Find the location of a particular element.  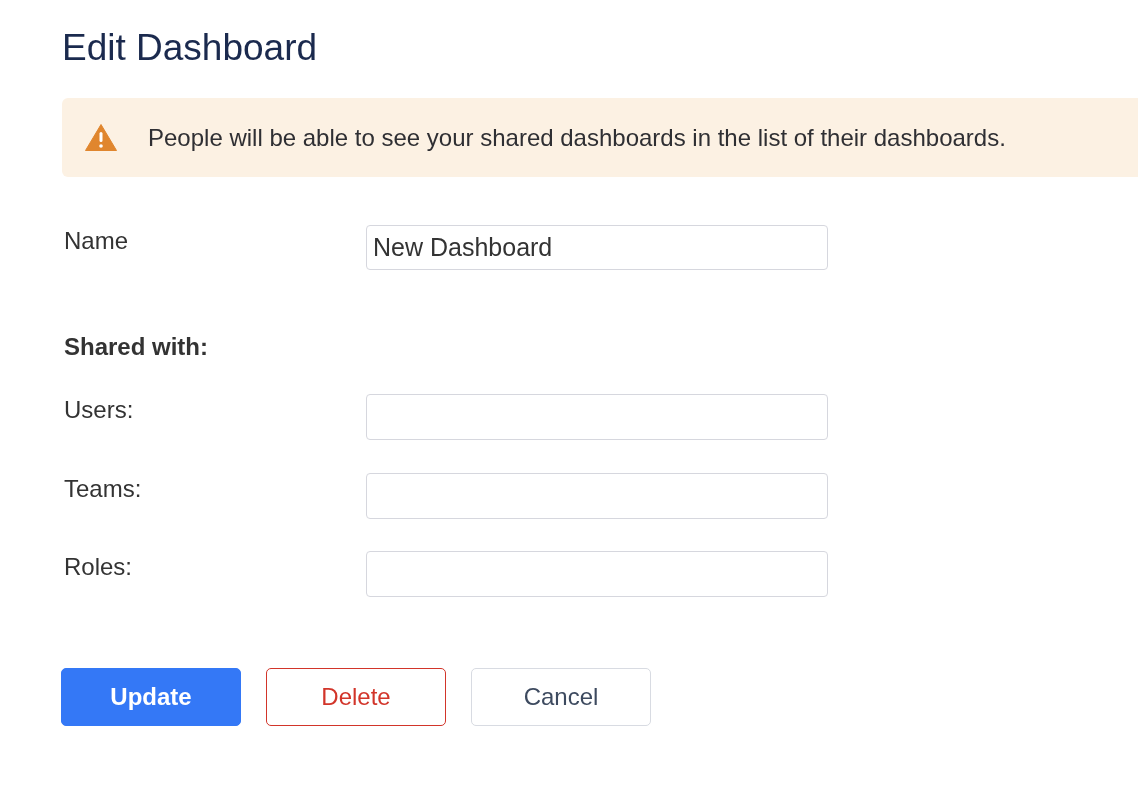

page-title: Edit Dashboard is located at coordinates (190, 48).